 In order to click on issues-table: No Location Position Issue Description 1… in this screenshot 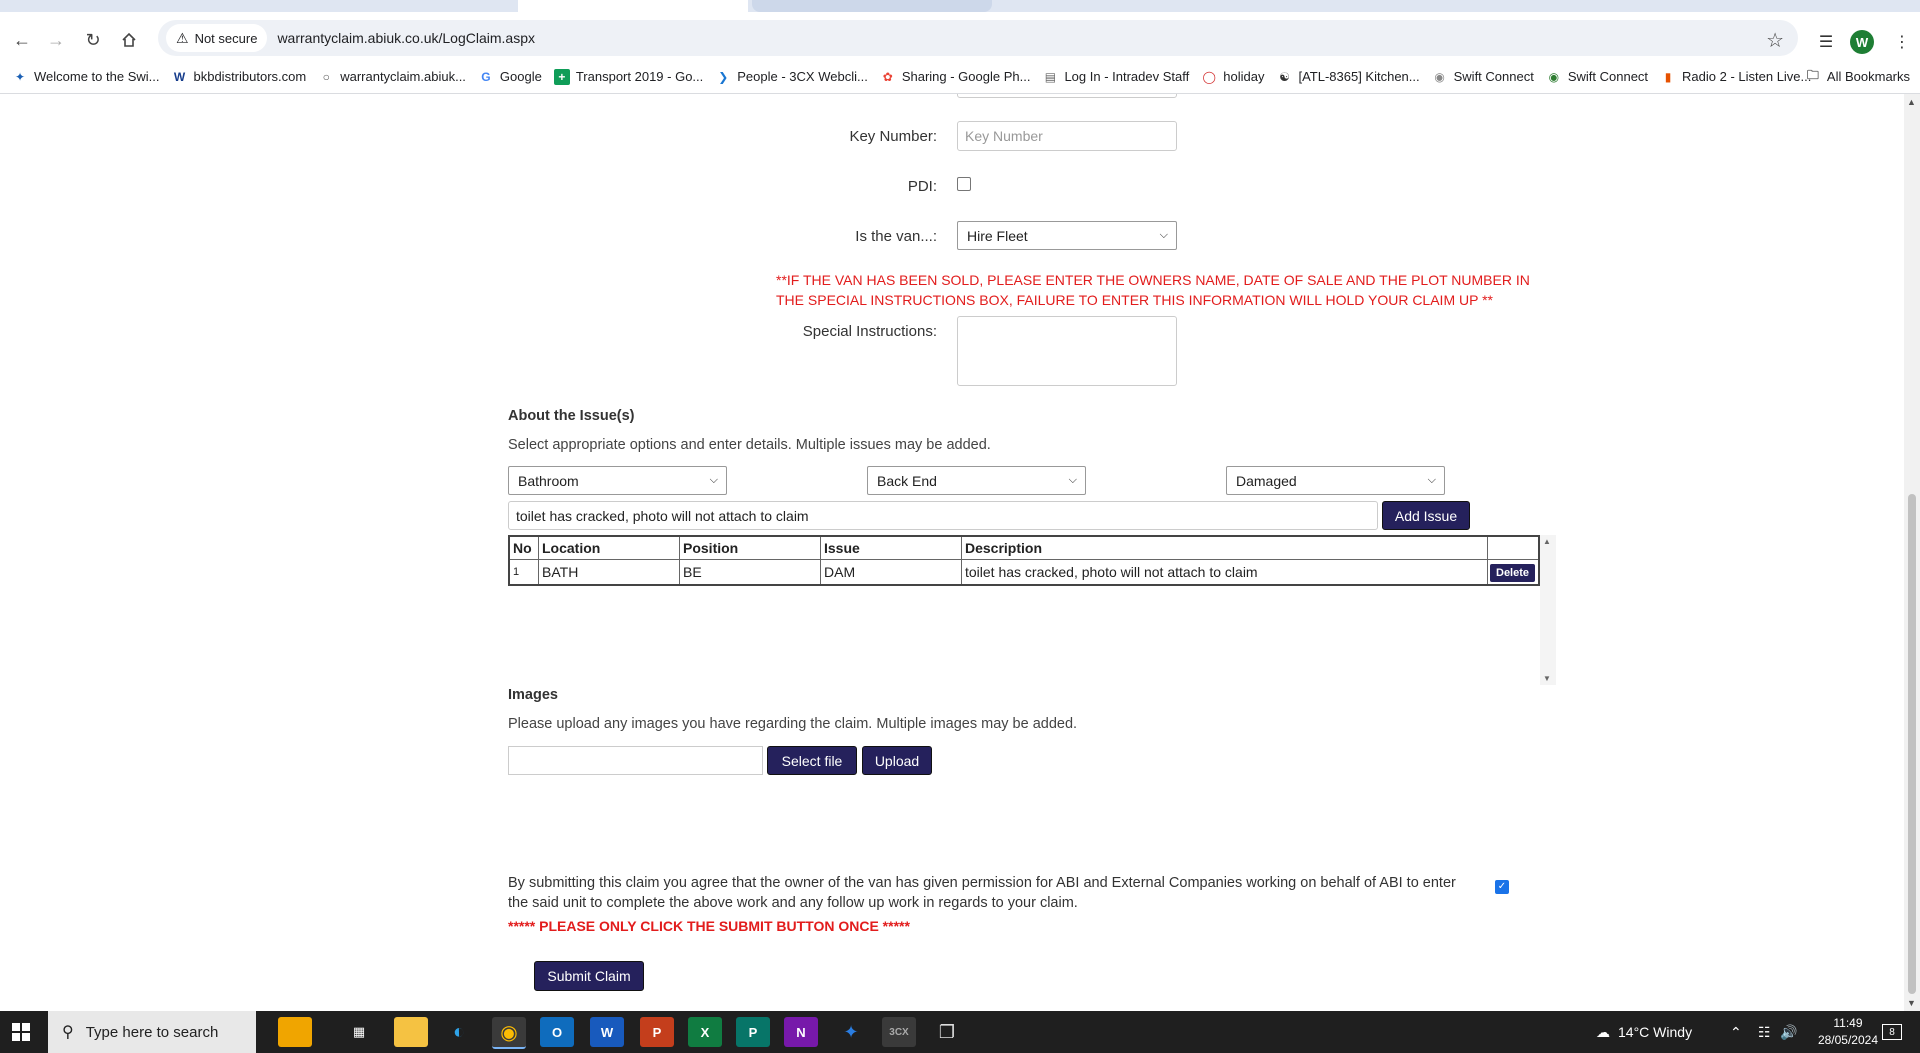, I will do `click(1024, 560)`.